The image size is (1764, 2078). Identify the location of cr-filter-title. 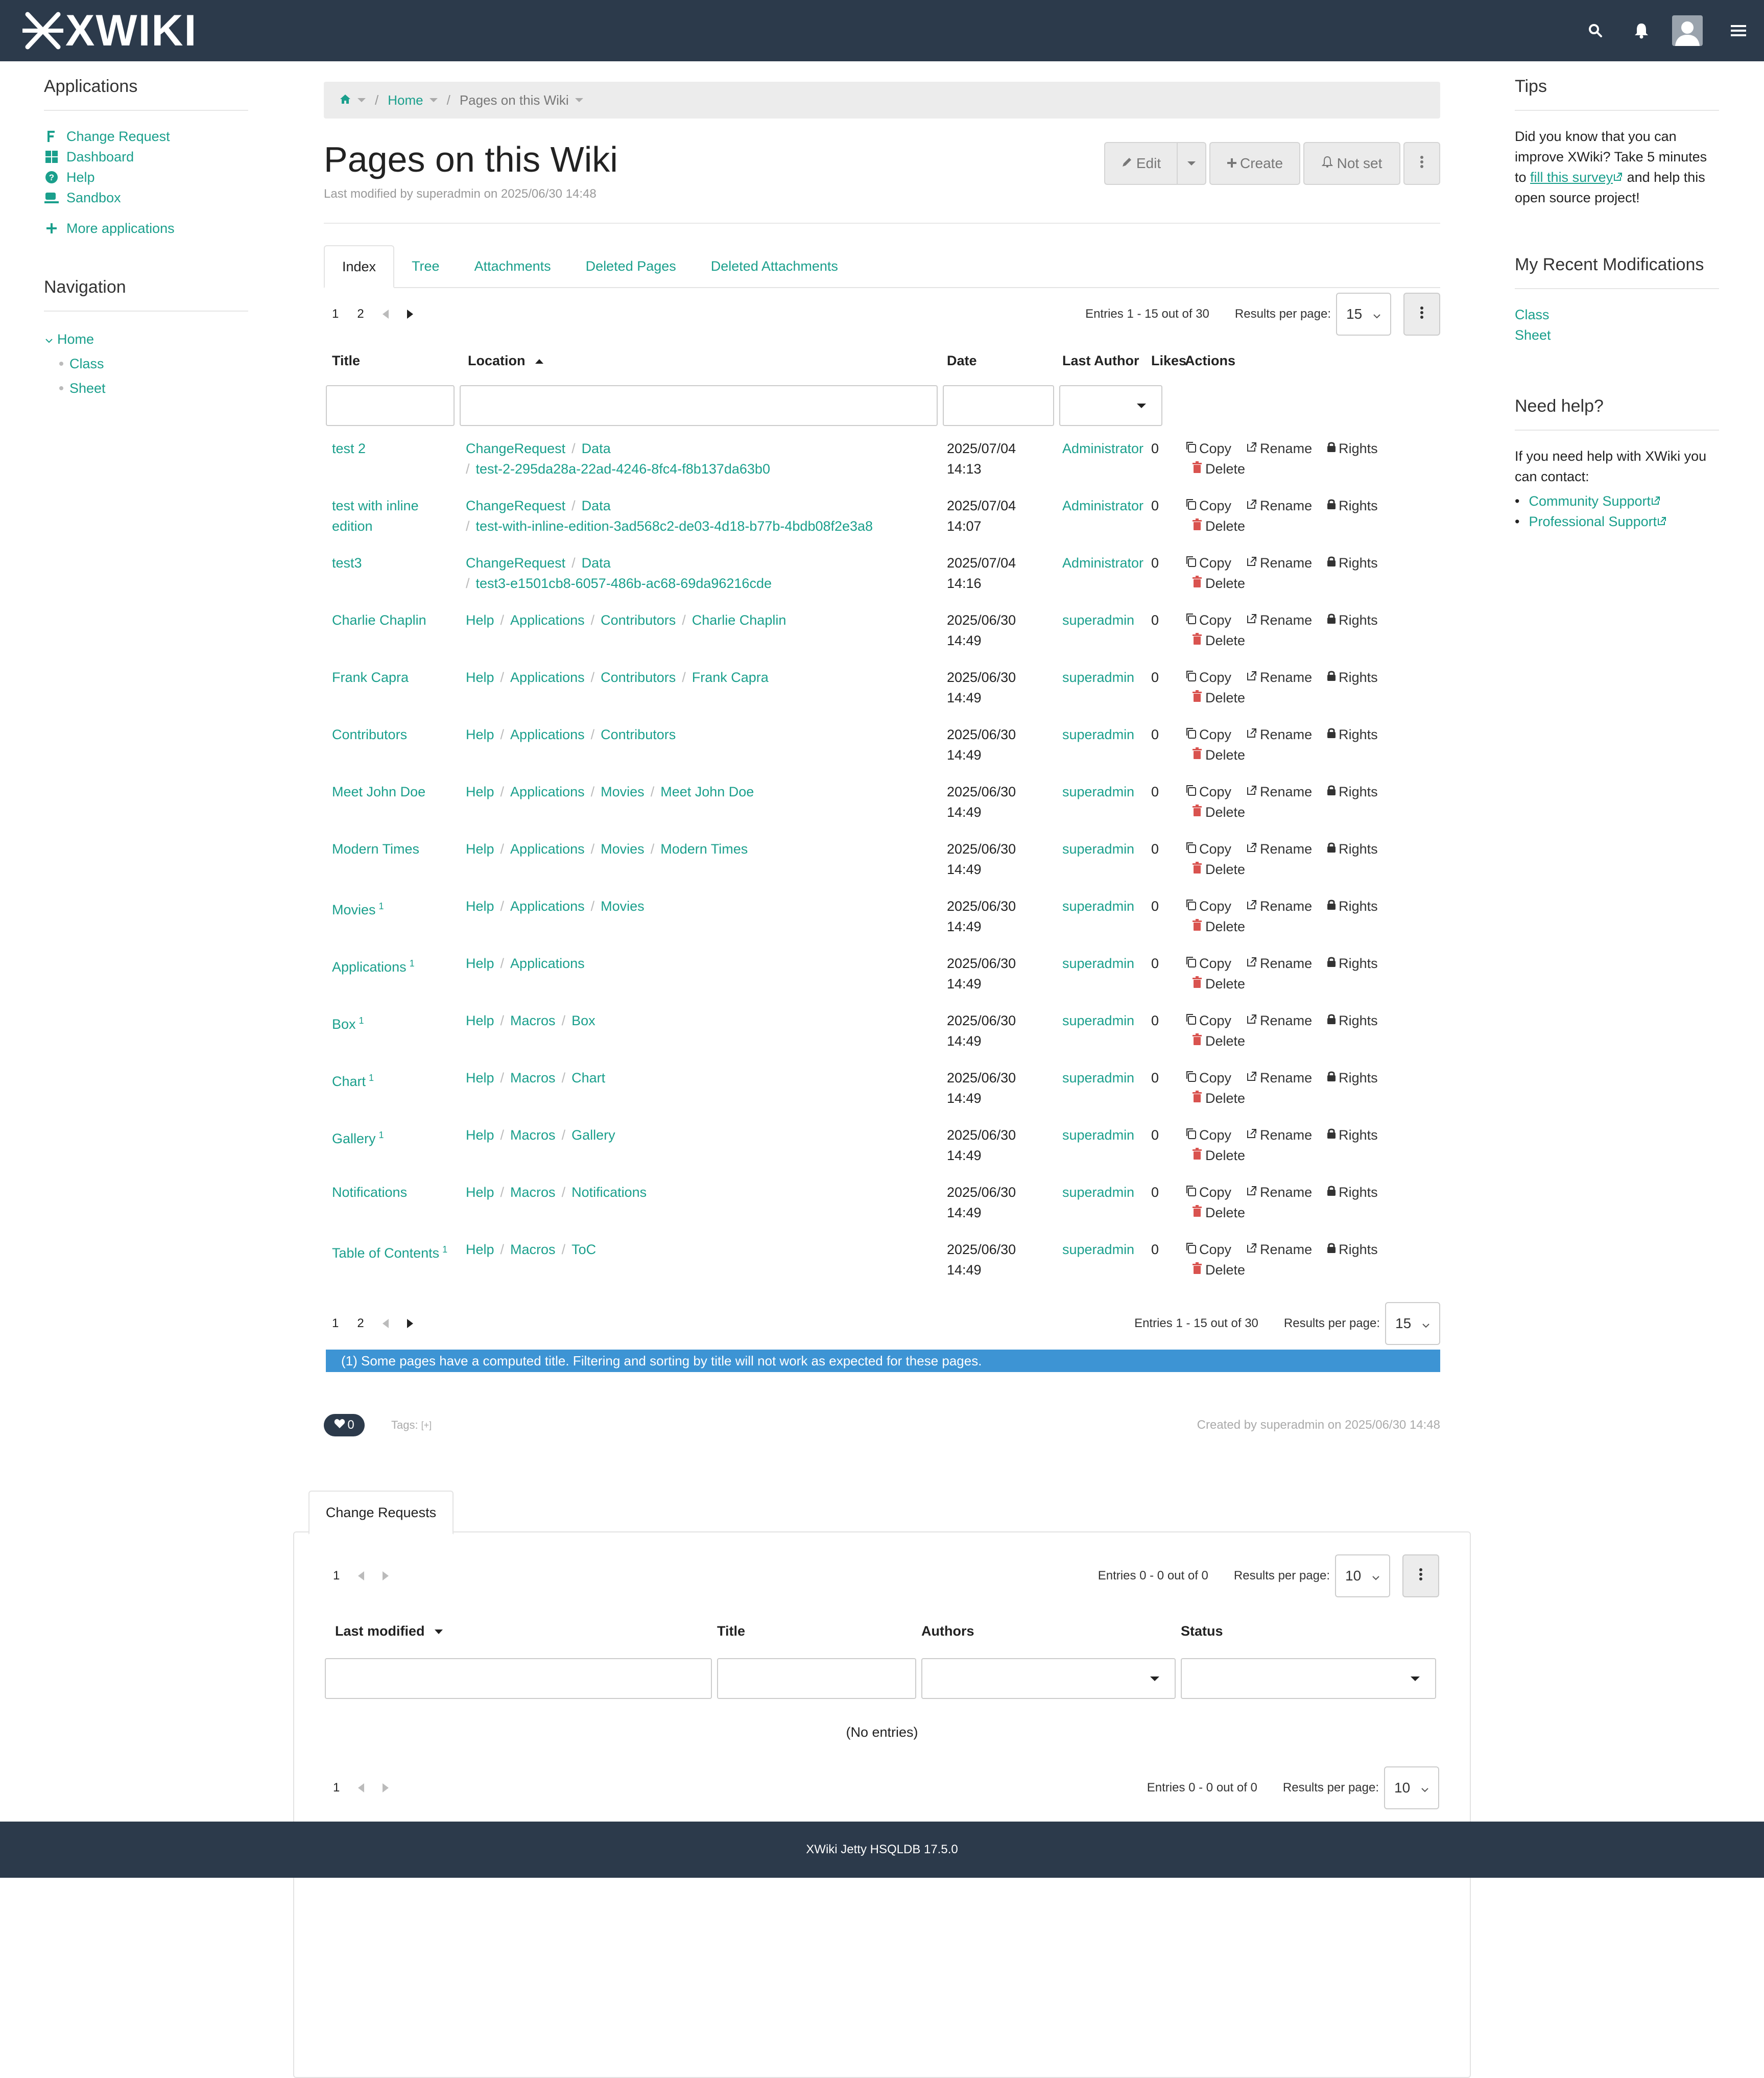
(816, 1678).